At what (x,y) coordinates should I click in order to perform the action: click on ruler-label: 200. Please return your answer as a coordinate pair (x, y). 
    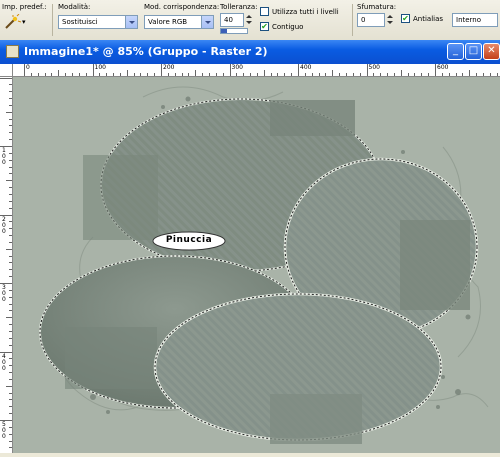
    Looking at the image, I should click on (169, 67).